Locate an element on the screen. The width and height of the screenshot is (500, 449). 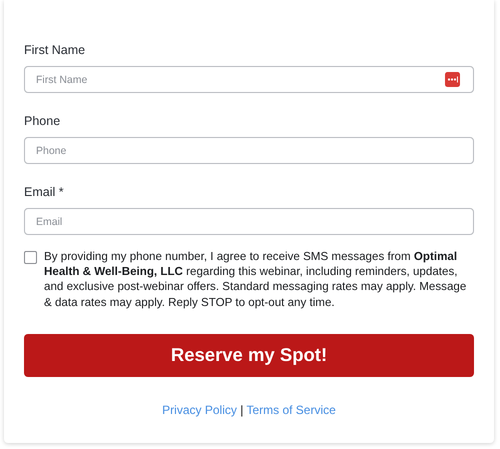
input-field: Phone is located at coordinates (249, 150).